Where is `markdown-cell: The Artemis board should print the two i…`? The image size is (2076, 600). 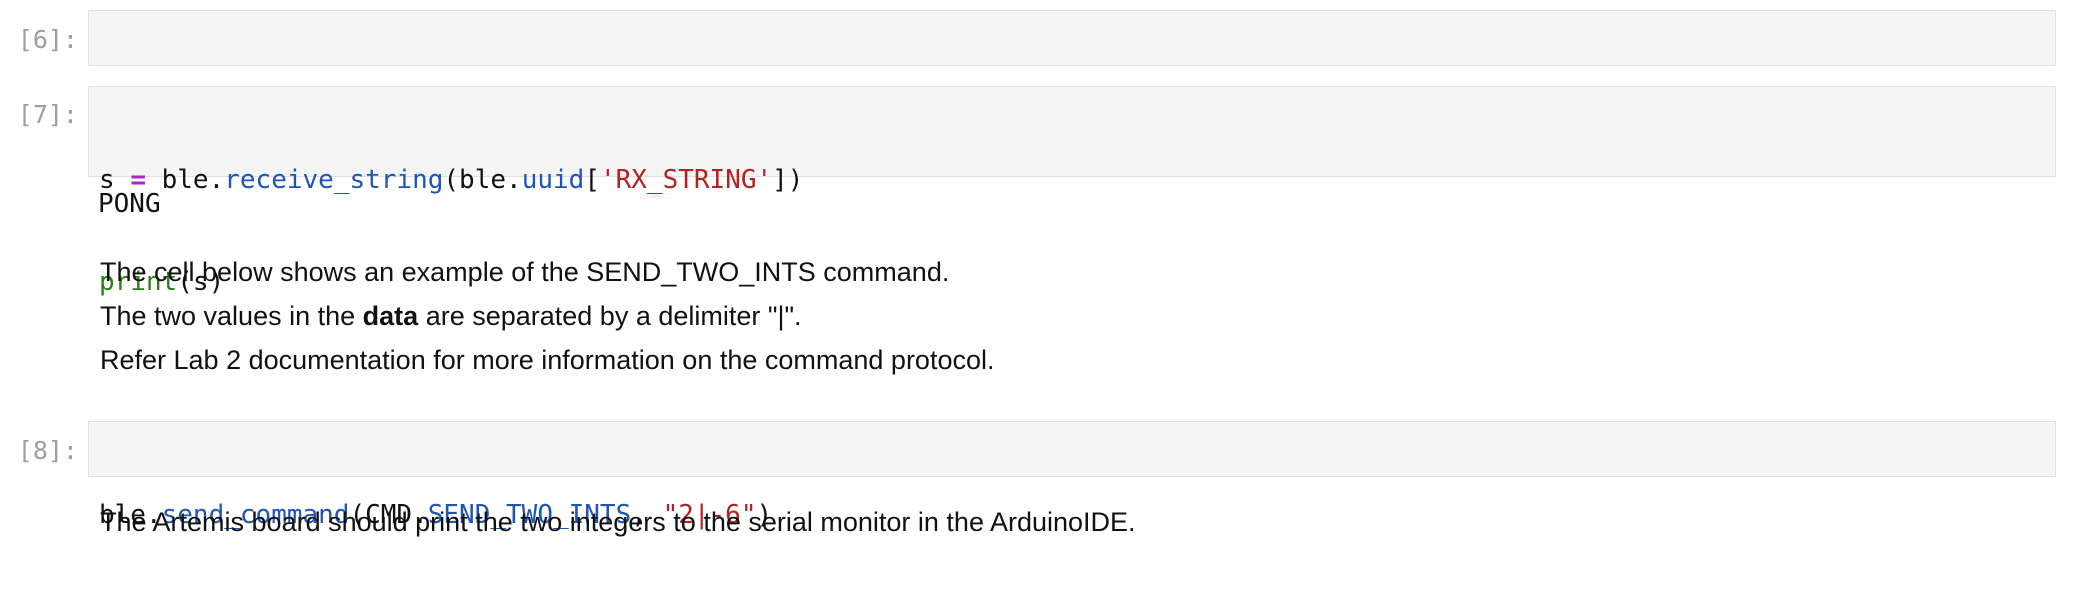
markdown-cell: The Artemis board should print the two i… is located at coordinates (618, 522).